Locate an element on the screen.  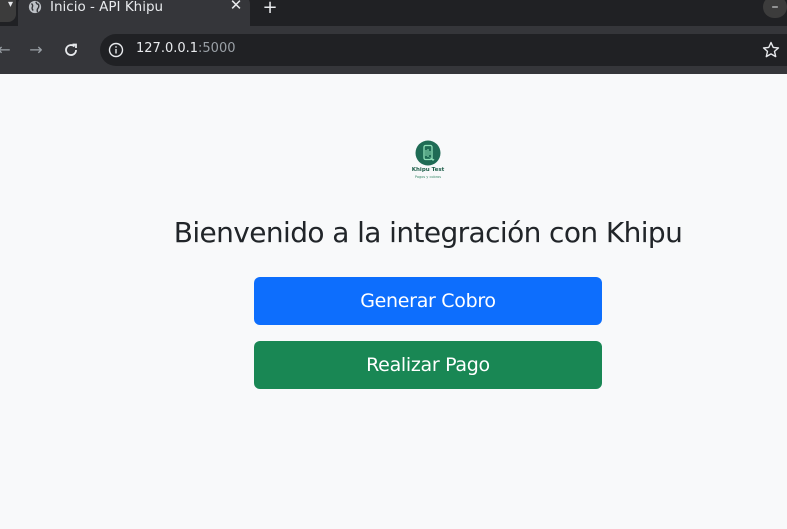
logo-tagline: Pagos y cobros is located at coordinates (428, 177).